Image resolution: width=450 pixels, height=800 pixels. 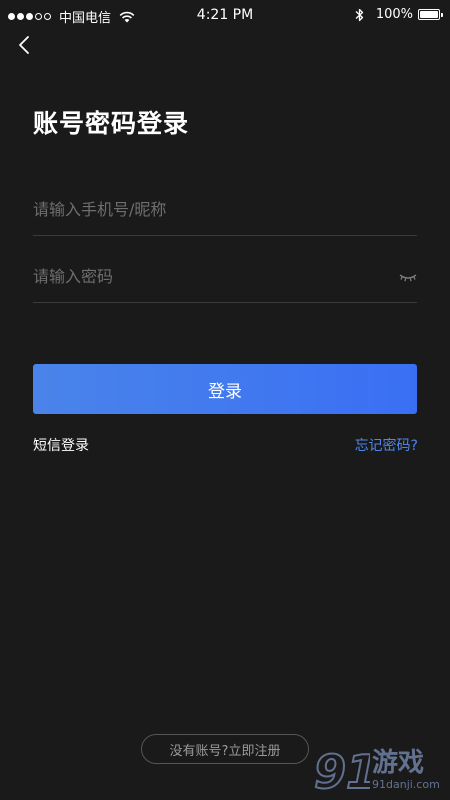 What do you see at coordinates (111, 123) in the screenshot?
I see `page-title: 账号密码登录` at bounding box center [111, 123].